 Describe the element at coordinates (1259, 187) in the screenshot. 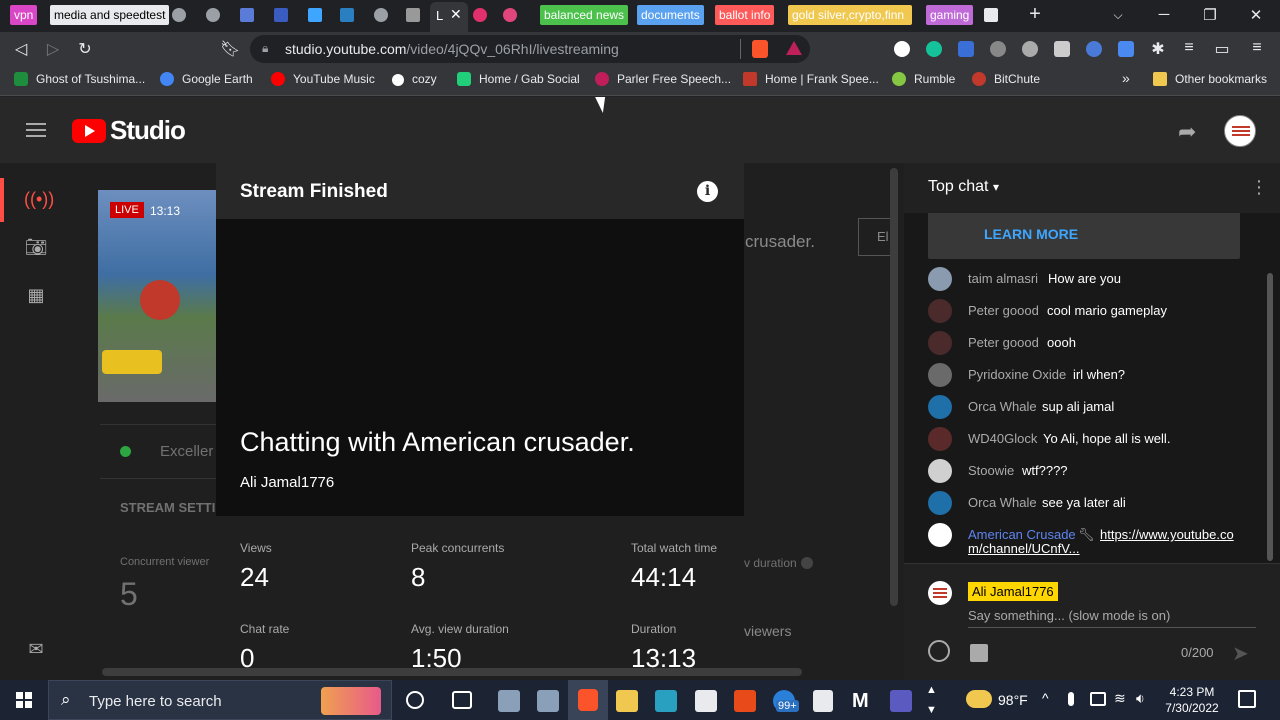

I see `more-options-icon: ⋮` at that location.